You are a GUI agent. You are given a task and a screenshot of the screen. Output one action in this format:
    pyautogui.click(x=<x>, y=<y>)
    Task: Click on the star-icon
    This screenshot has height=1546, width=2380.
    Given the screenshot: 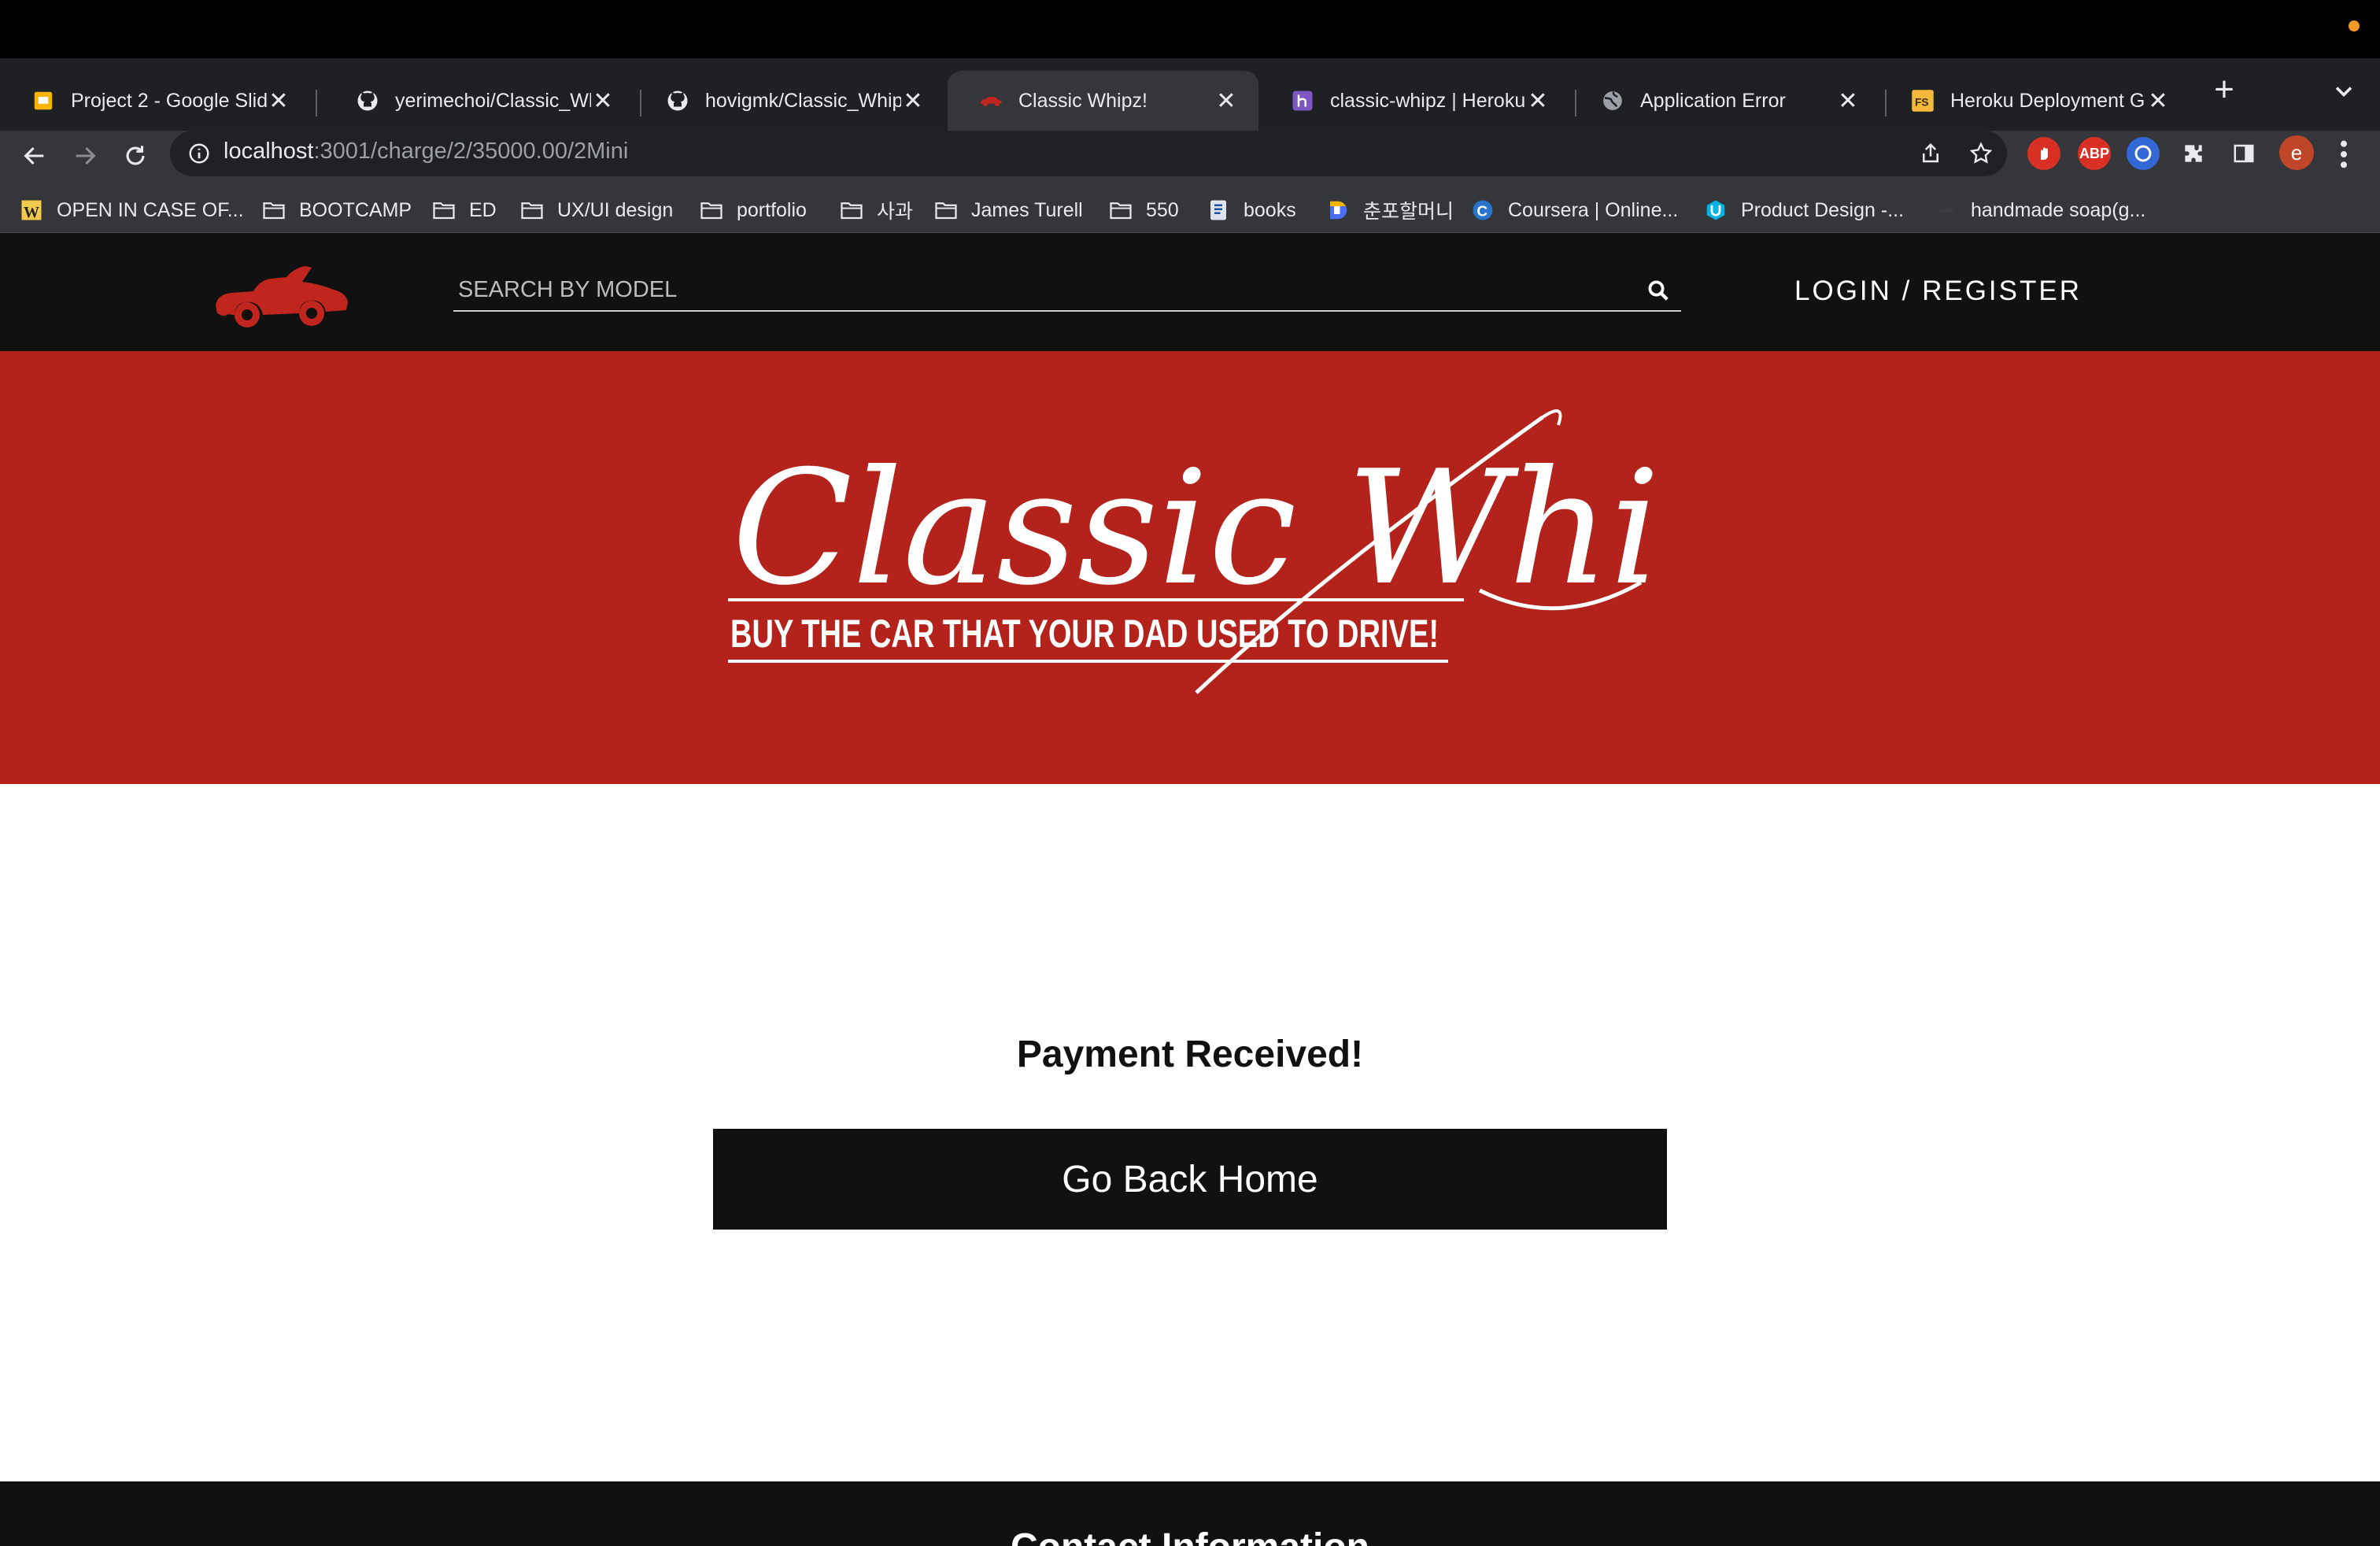 What is the action you would take?
    pyautogui.click(x=1981, y=153)
    